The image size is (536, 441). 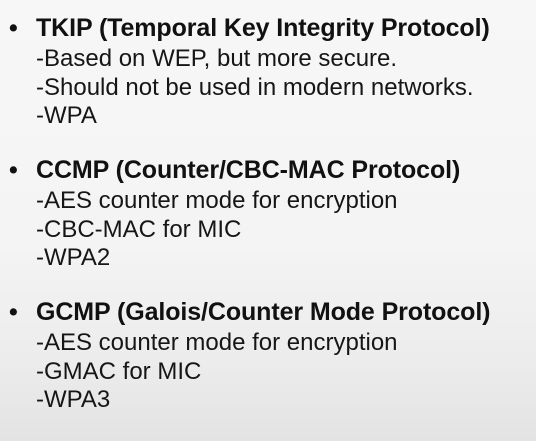 What do you see at coordinates (217, 58) in the screenshot?
I see `list-item: -Based on WEP, but more secure.` at bounding box center [217, 58].